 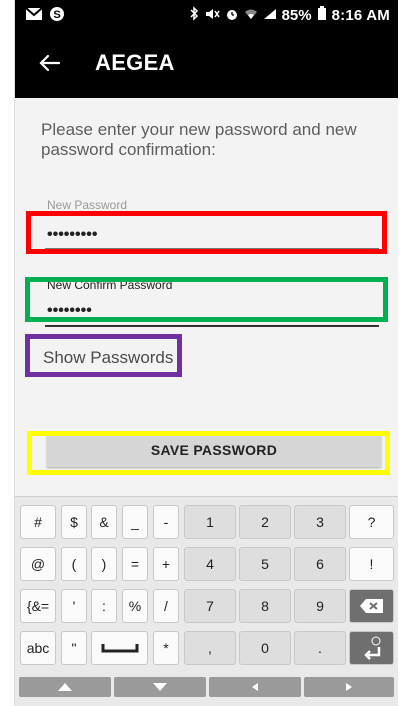 What do you see at coordinates (38, 606) in the screenshot?
I see `key-symbols-toggle: {&=` at bounding box center [38, 606].